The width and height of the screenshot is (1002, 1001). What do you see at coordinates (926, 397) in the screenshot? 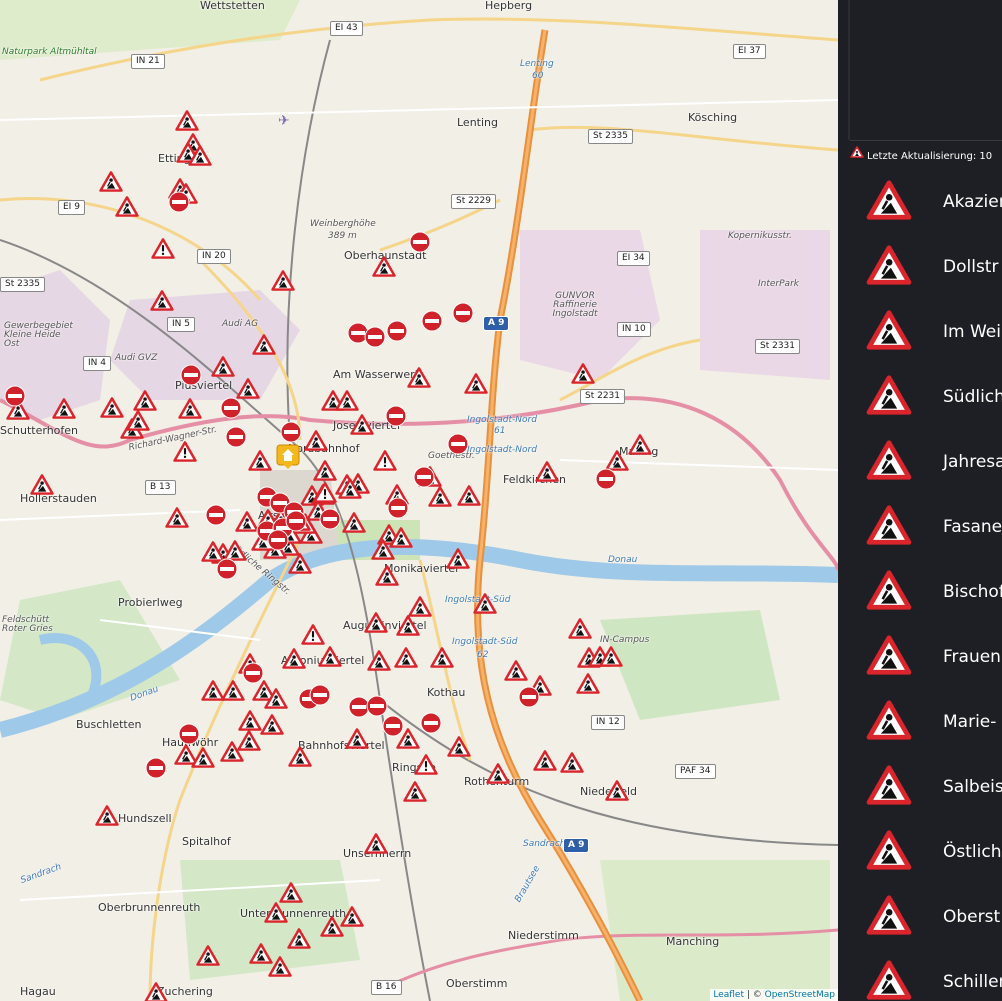
I see `roadworks-list-item: Südlich` at bounding box center [926, 397].